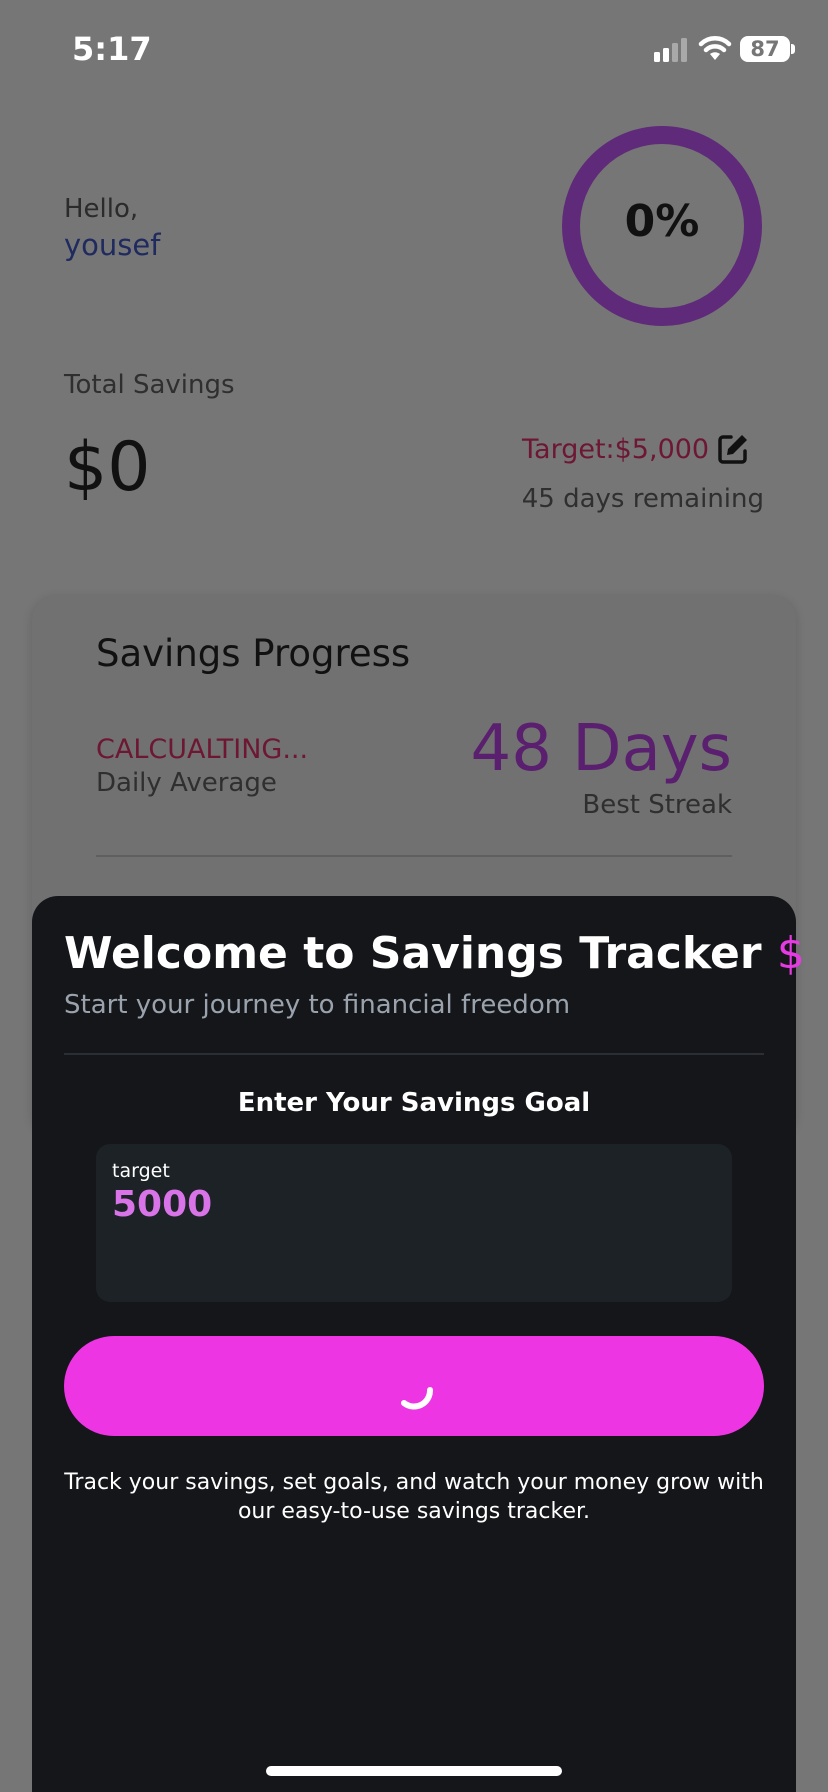 The image size is (828, 1792). What do you see at coordinates (414, 1771) in the screenshot?
I see `home-indicator` at bounding box center [414, 1771].